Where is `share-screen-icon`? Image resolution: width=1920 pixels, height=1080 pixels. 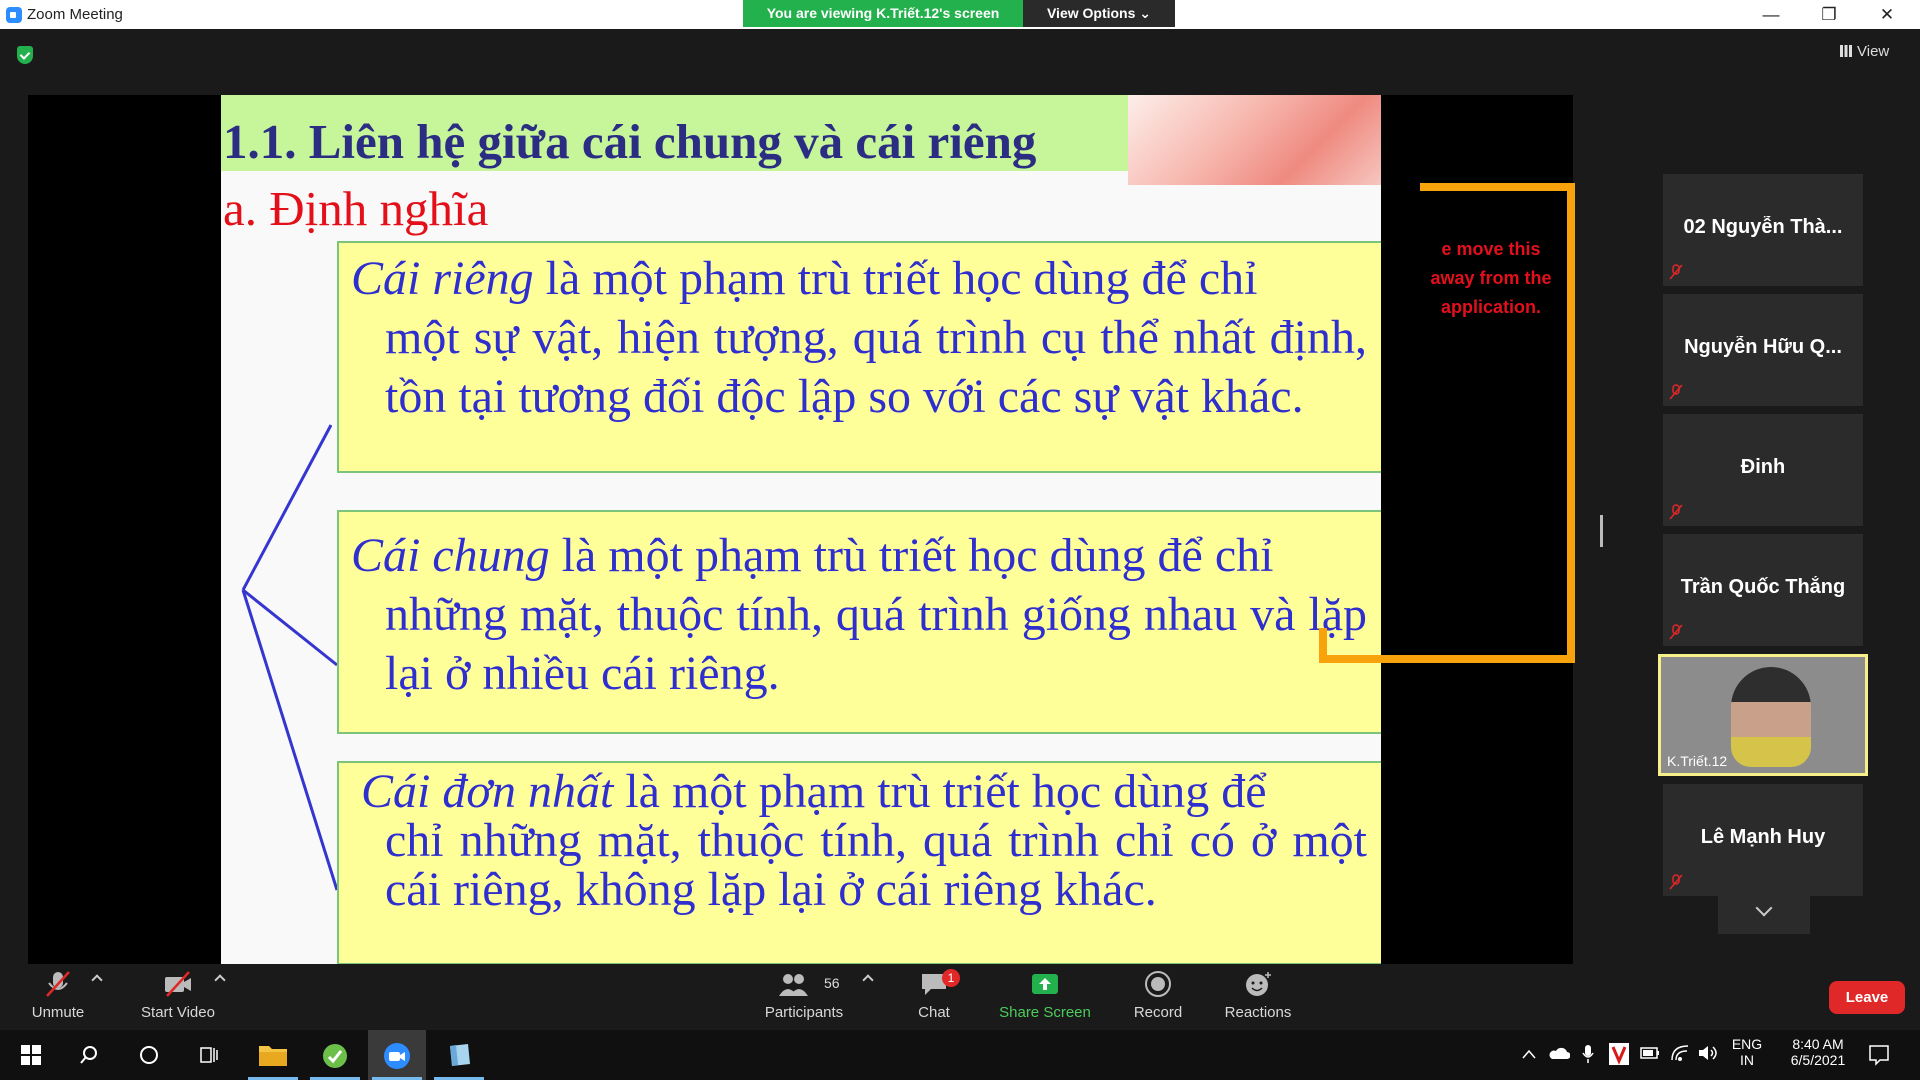
share-screen-icon is located at coordinates (1045, 984).